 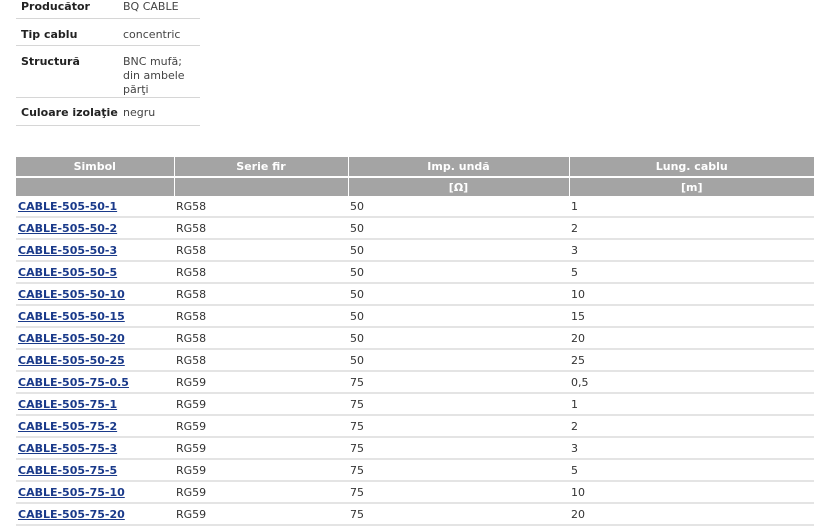 I want to click on table-row: CABLE-505-75-0.5 RG59 75 0,5, so click(x=415, y=382).